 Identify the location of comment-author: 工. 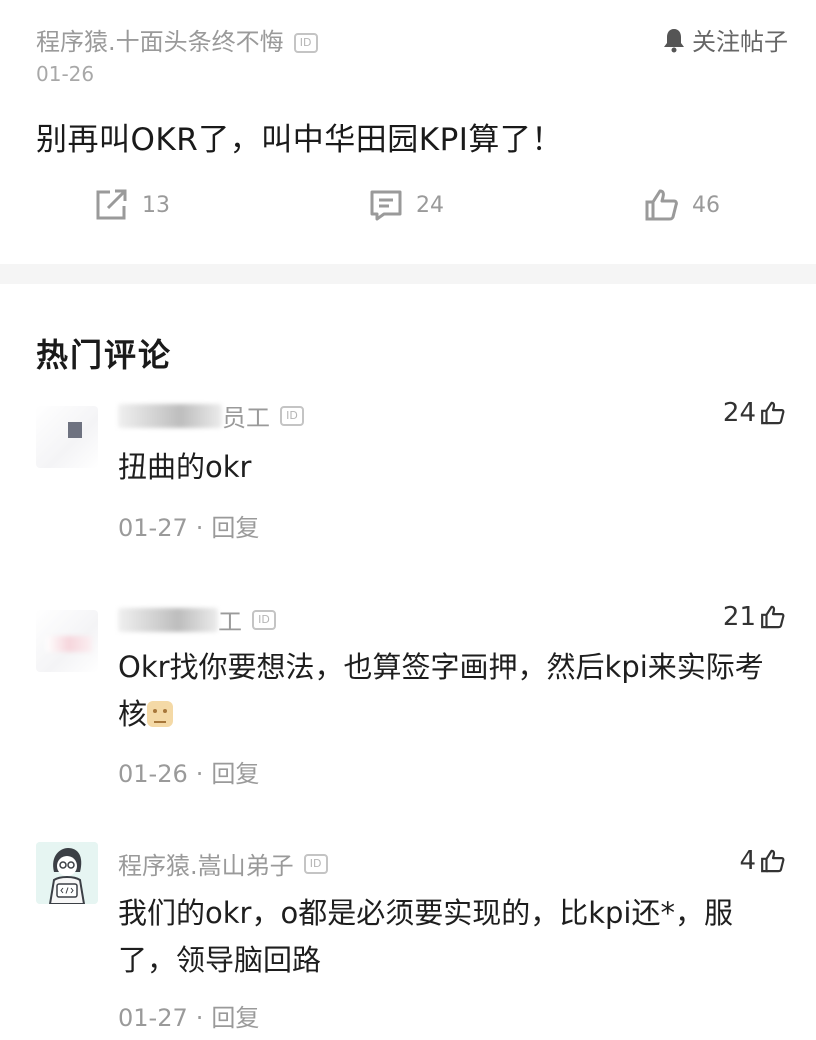
(197, 619).